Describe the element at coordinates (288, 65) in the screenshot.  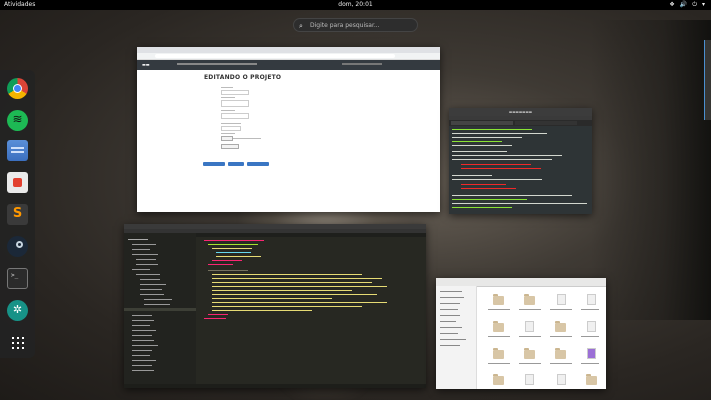
I see `site-navbar: ▬▬` at that location.